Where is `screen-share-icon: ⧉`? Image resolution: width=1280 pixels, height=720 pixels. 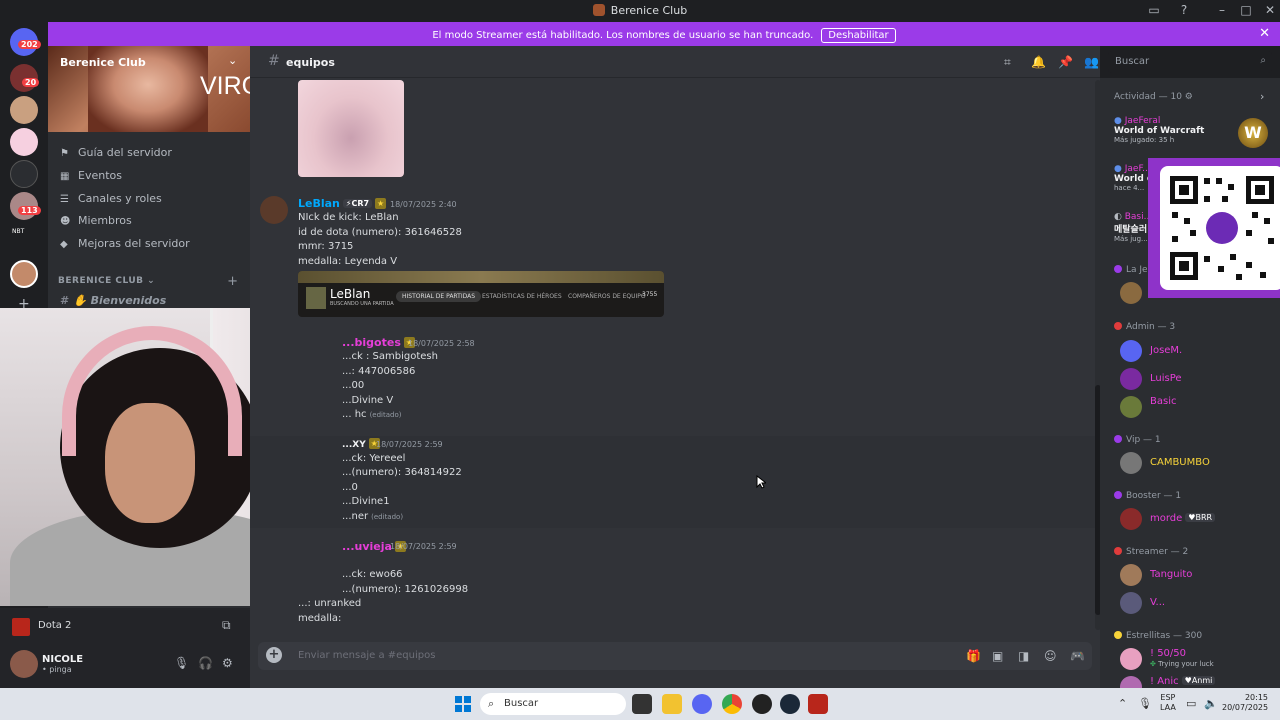
screen-share-icon: ⧉ is located at coordinates (226, 625).